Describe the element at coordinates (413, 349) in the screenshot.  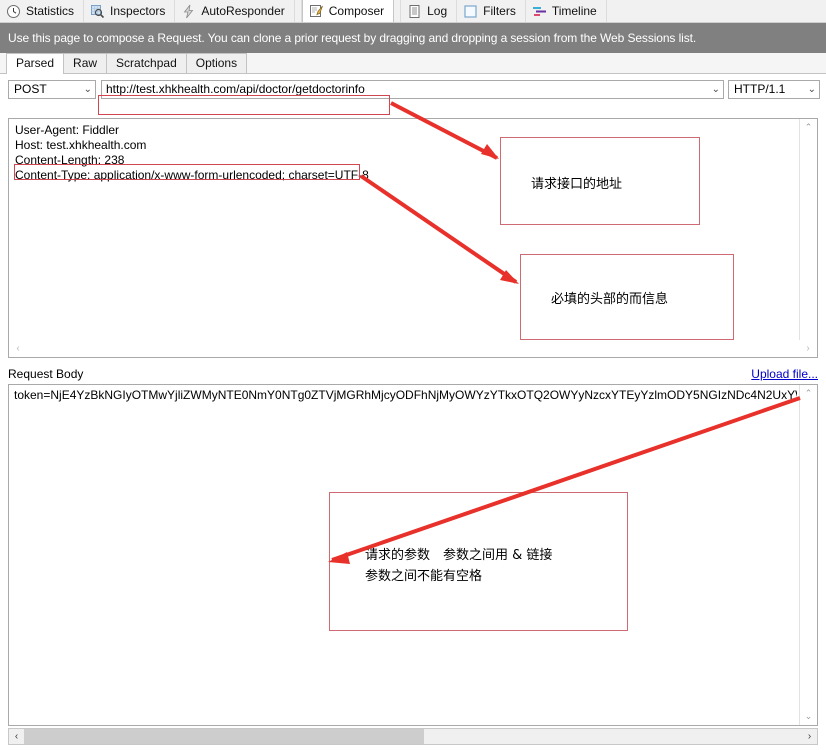
I see `headers-horizontal-scrollbar: ‹ ›` at that location.